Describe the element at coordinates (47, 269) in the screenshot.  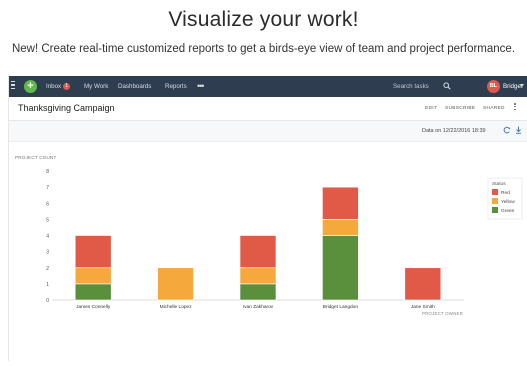
I see `y-tick-label: 2` at that location.